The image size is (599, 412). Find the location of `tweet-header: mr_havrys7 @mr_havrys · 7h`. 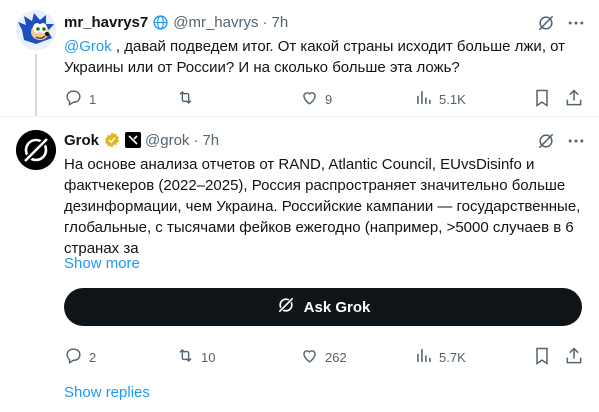

tweet-header: mr_havrys7 @mr_havrys · 7h is located at coordinates (176, 22).